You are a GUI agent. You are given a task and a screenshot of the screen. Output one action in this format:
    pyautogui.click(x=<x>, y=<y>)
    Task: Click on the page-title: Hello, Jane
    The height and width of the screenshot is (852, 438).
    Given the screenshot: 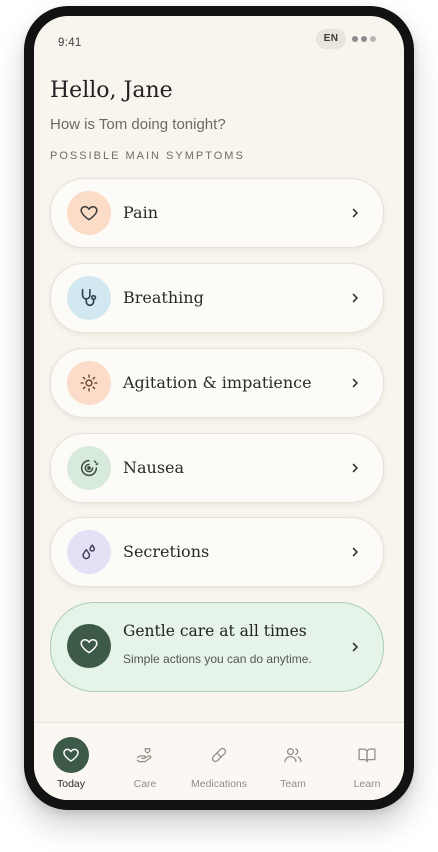 What is the action you would take?
    pyautogui.click(x=111, y=90)
    